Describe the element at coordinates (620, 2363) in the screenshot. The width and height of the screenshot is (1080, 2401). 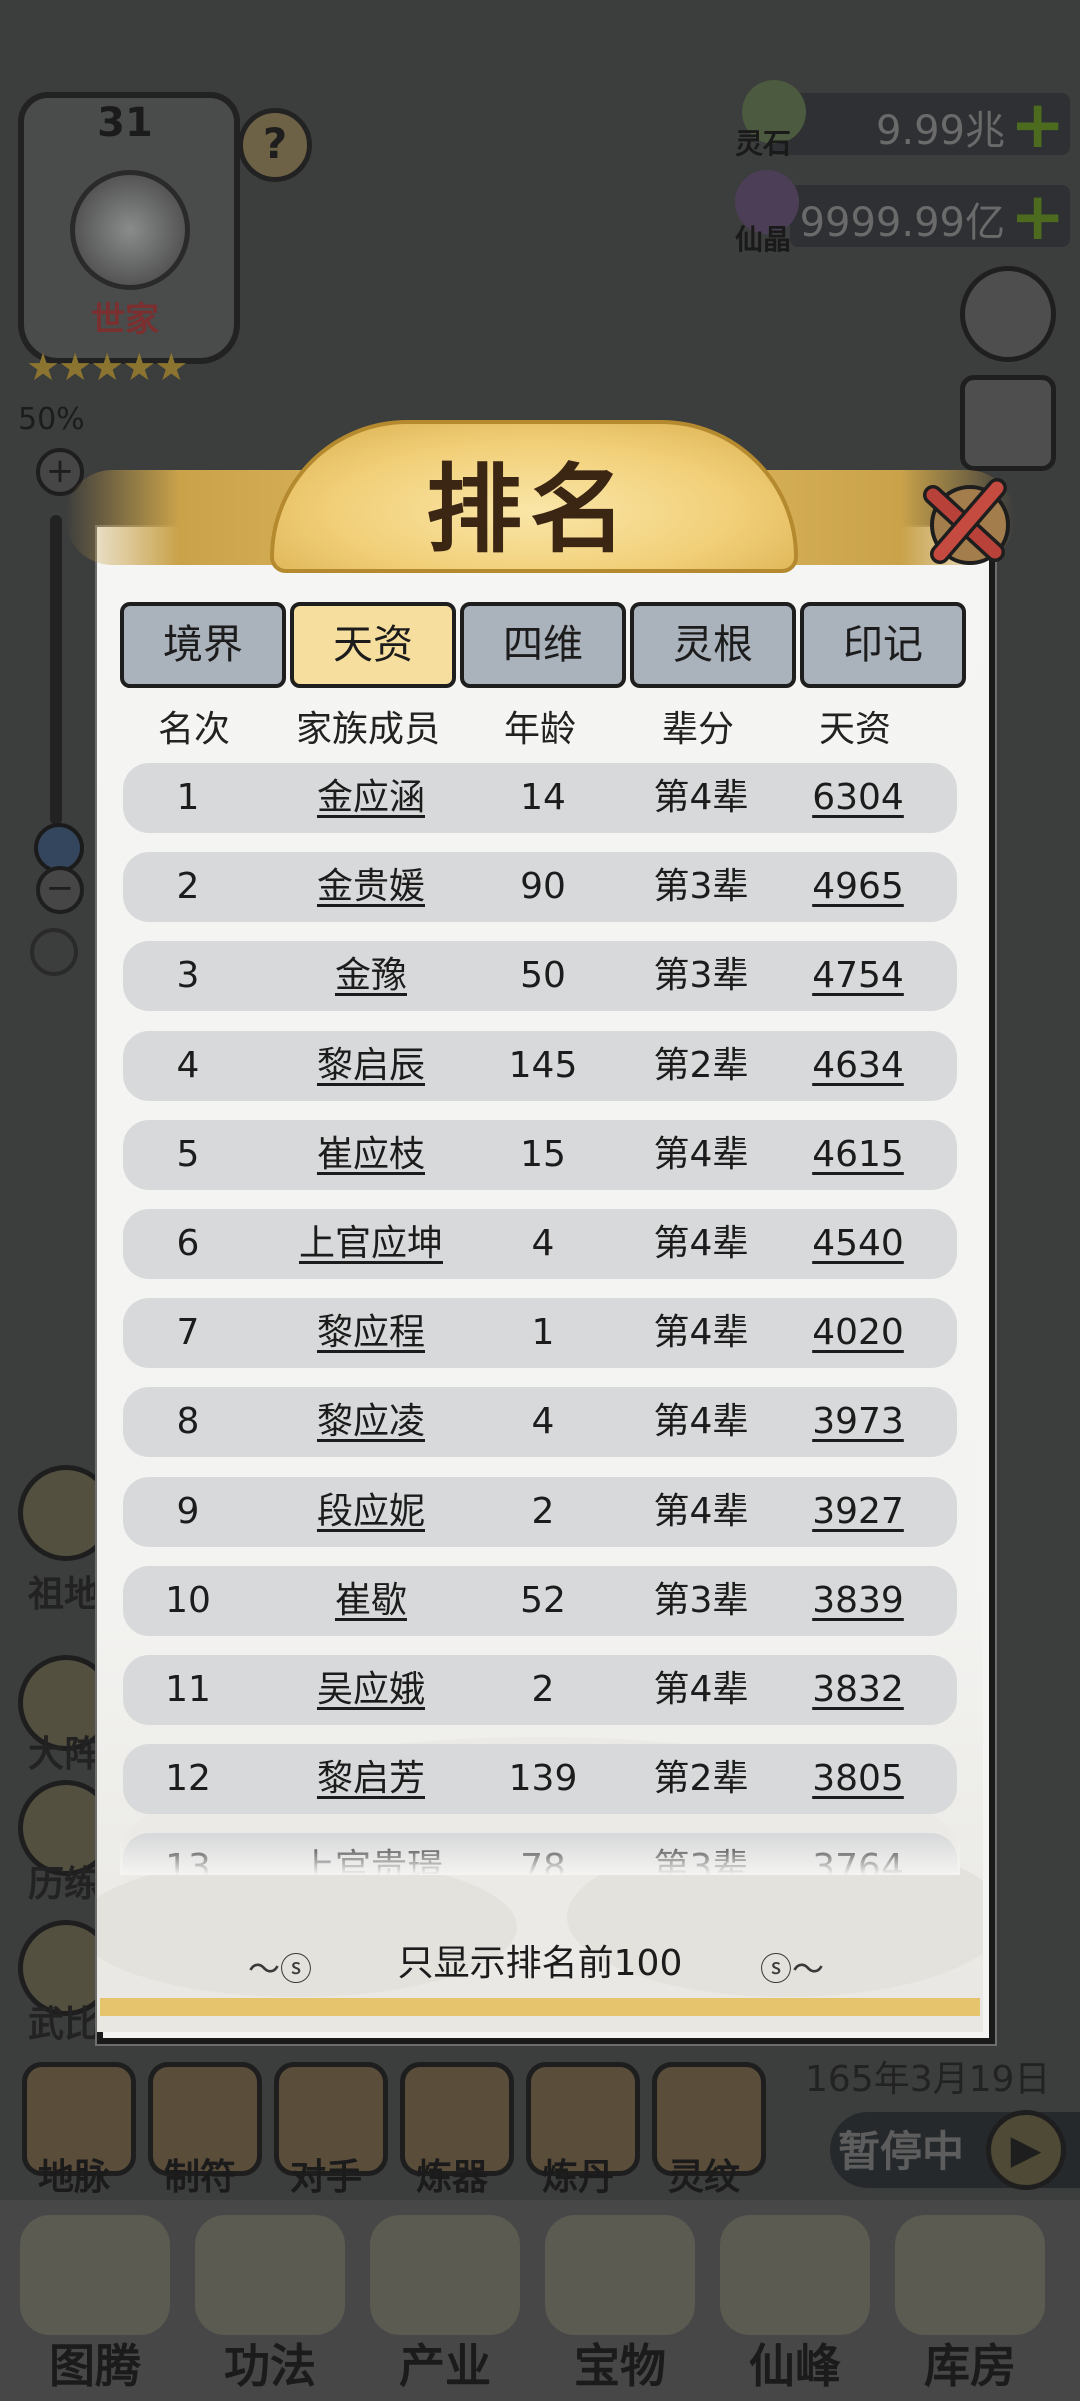
I see `nav-treasure: 宝物` at that location.